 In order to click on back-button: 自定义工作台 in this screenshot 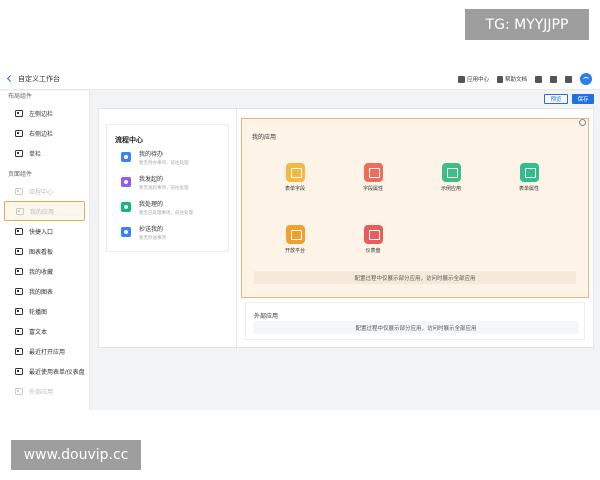, I will do `click(33, 79)`.